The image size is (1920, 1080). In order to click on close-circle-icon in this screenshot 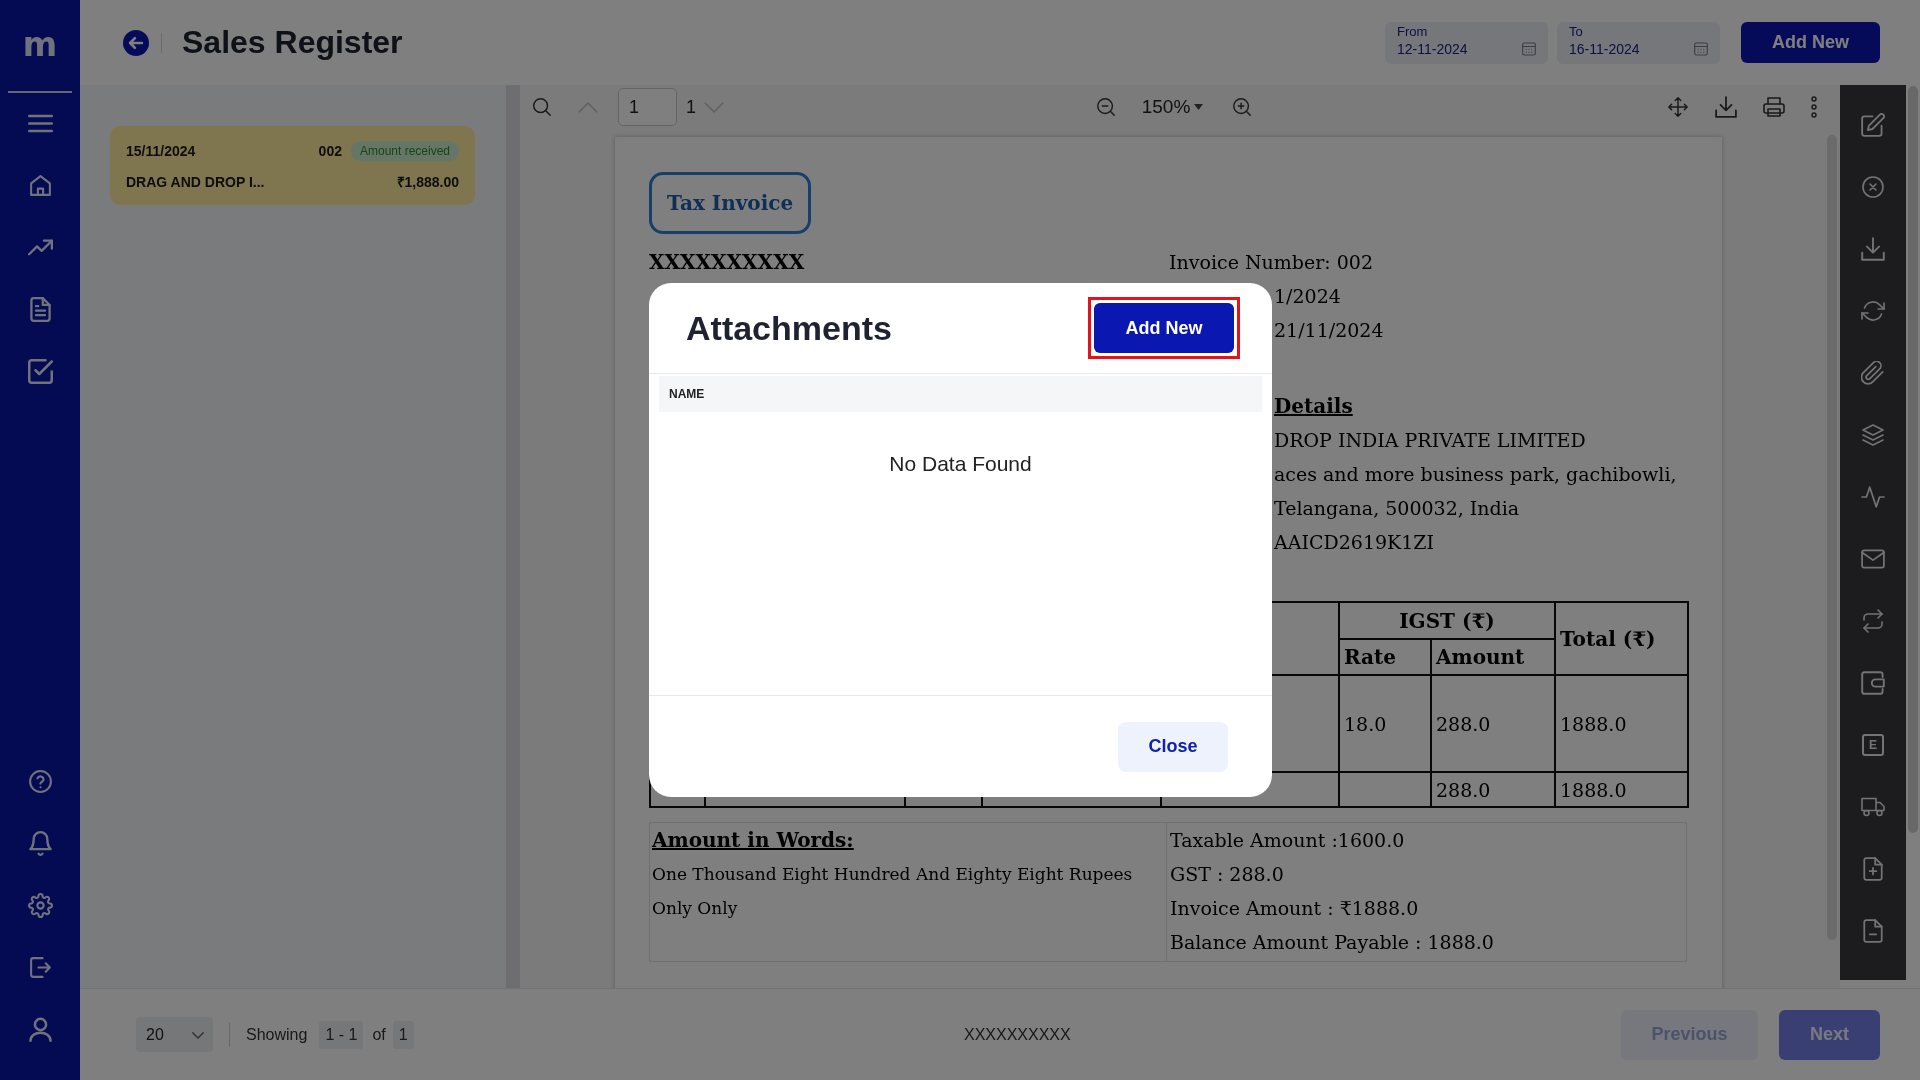, I will do `click(1873, 187)`.